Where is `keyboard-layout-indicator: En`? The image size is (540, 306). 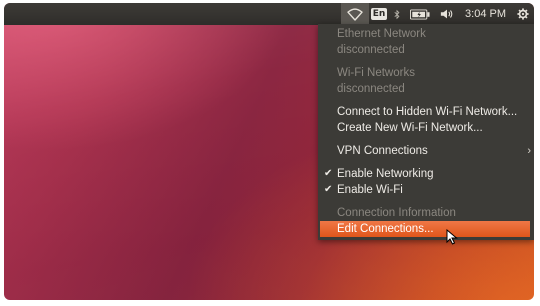
keyboard-layout-indicator: En is located at coordinates (379, 14).